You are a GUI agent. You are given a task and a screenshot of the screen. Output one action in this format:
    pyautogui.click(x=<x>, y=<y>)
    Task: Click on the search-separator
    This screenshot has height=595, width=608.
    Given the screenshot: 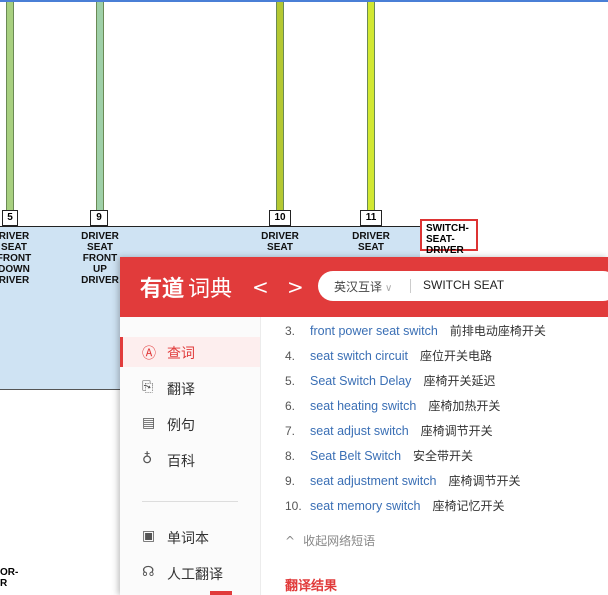 What is the action you would take?
    pyautogui.click(x=410, y=286)
    